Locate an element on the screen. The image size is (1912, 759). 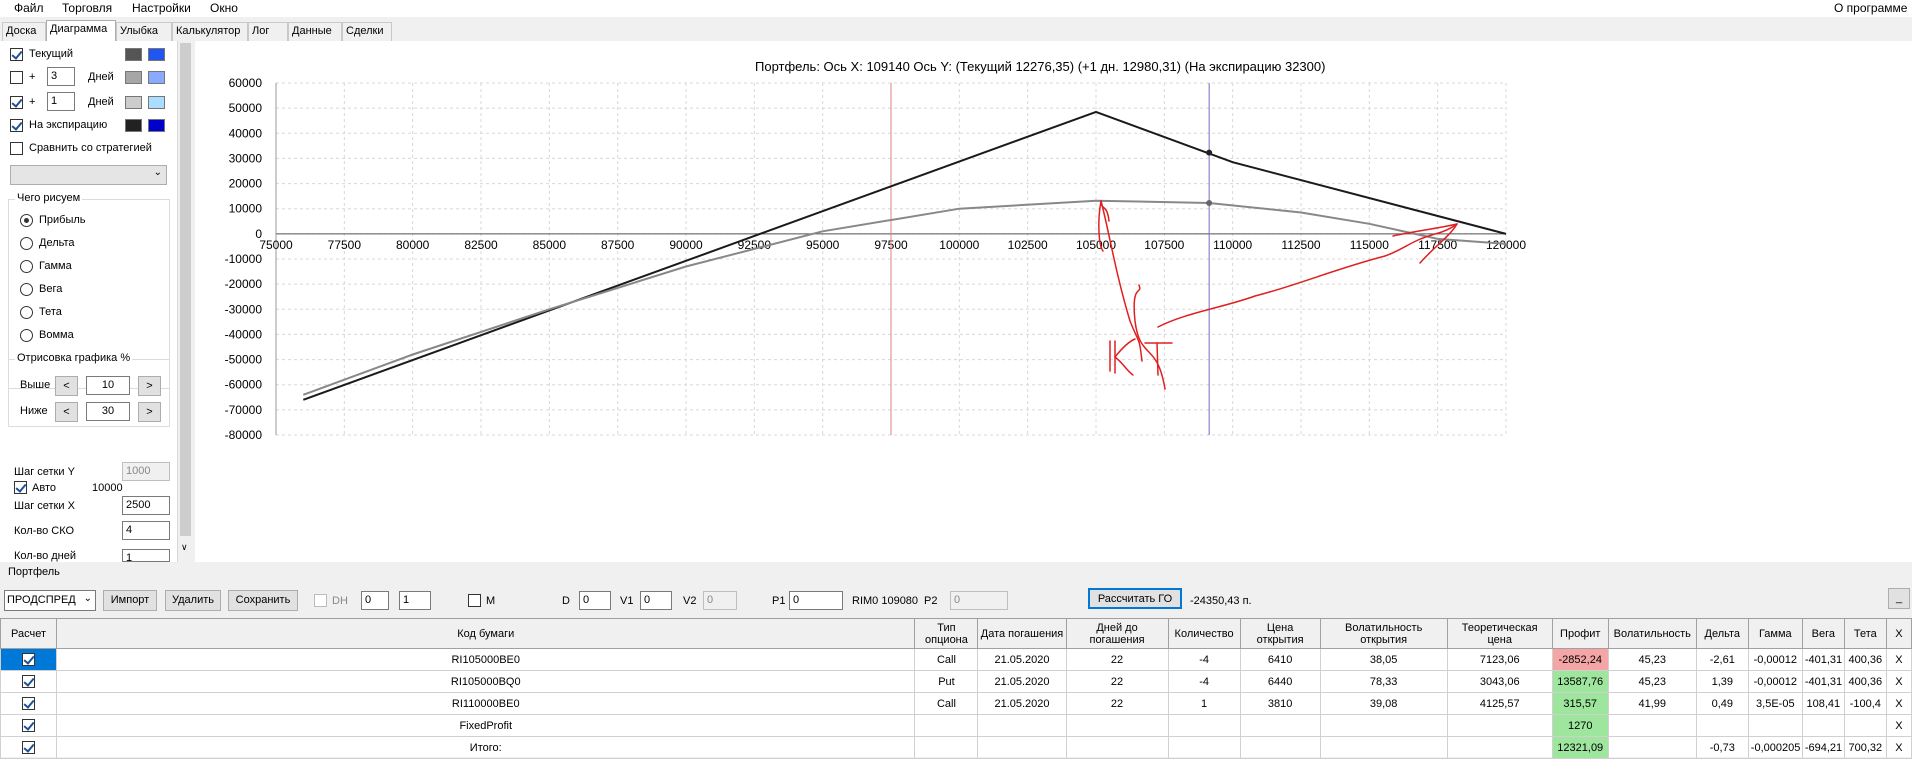
compare-checkbox is located at coordinates (16, 148).